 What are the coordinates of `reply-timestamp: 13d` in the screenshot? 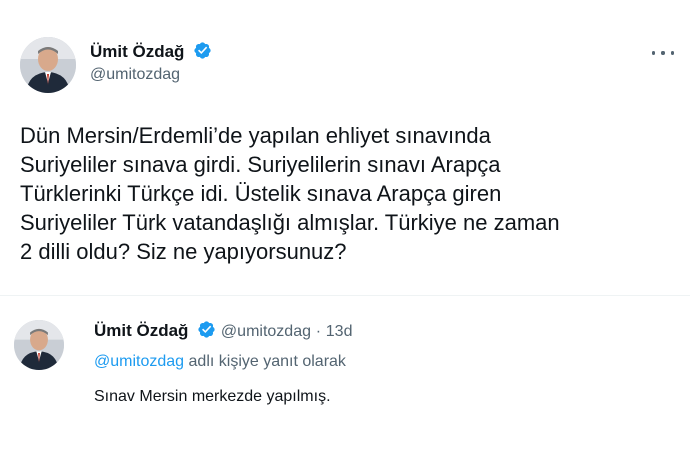 It's located at (339, 331).